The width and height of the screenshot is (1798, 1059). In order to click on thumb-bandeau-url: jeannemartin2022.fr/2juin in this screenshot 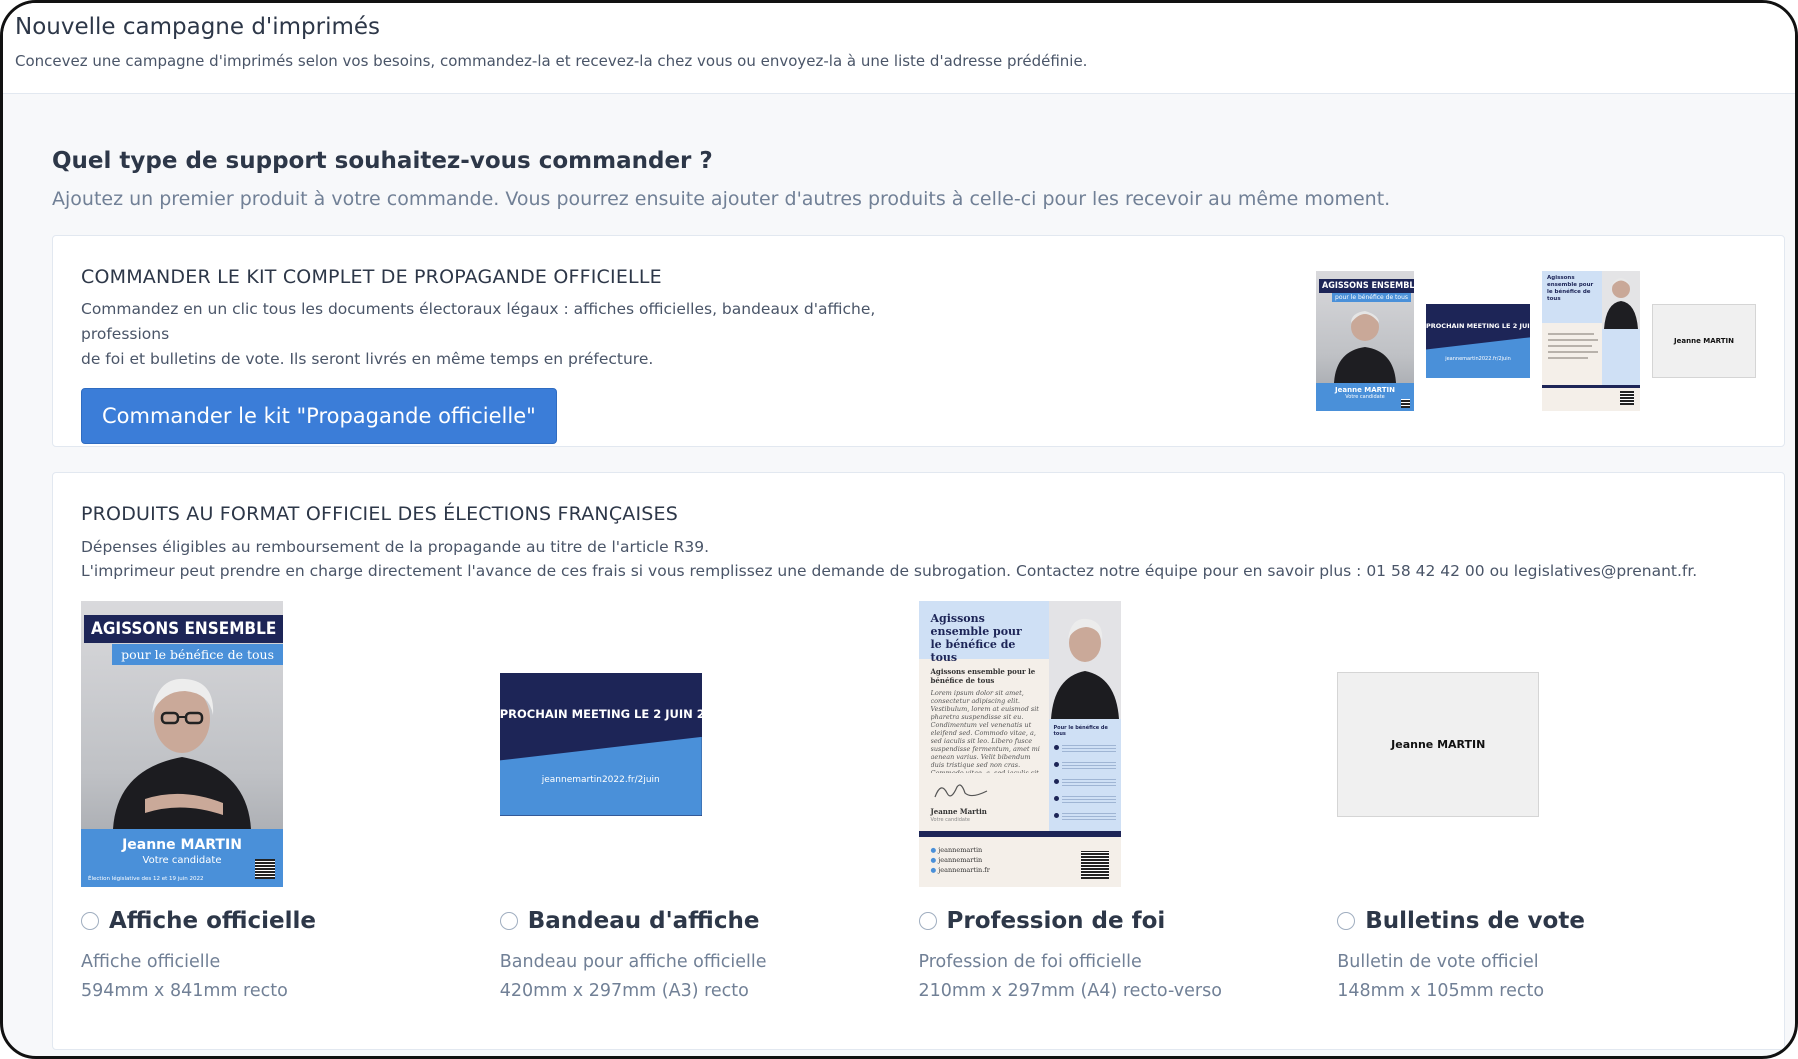, I will do `click(1478, 359)`.